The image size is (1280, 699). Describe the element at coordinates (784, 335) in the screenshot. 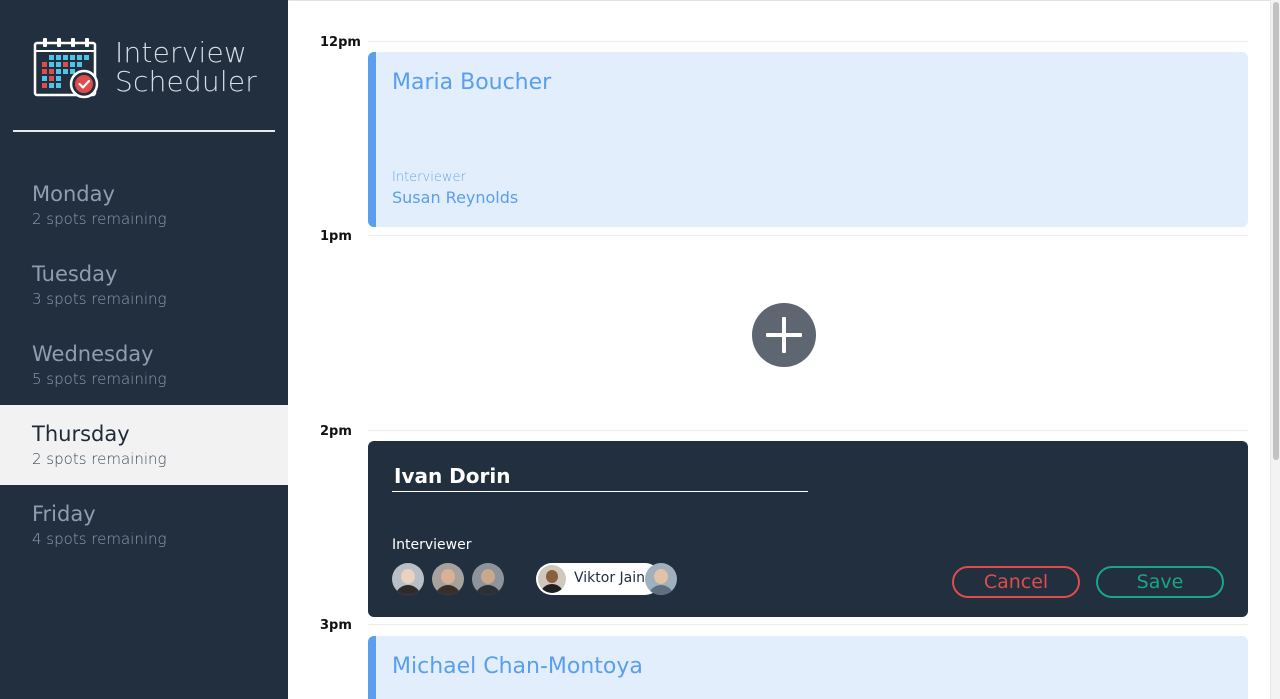

I see `add-appointment-button` at that location.